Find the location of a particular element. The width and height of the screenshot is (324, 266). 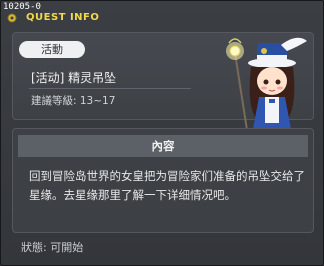

window-title: QUEST INFO is located at coordinates (63, 17).